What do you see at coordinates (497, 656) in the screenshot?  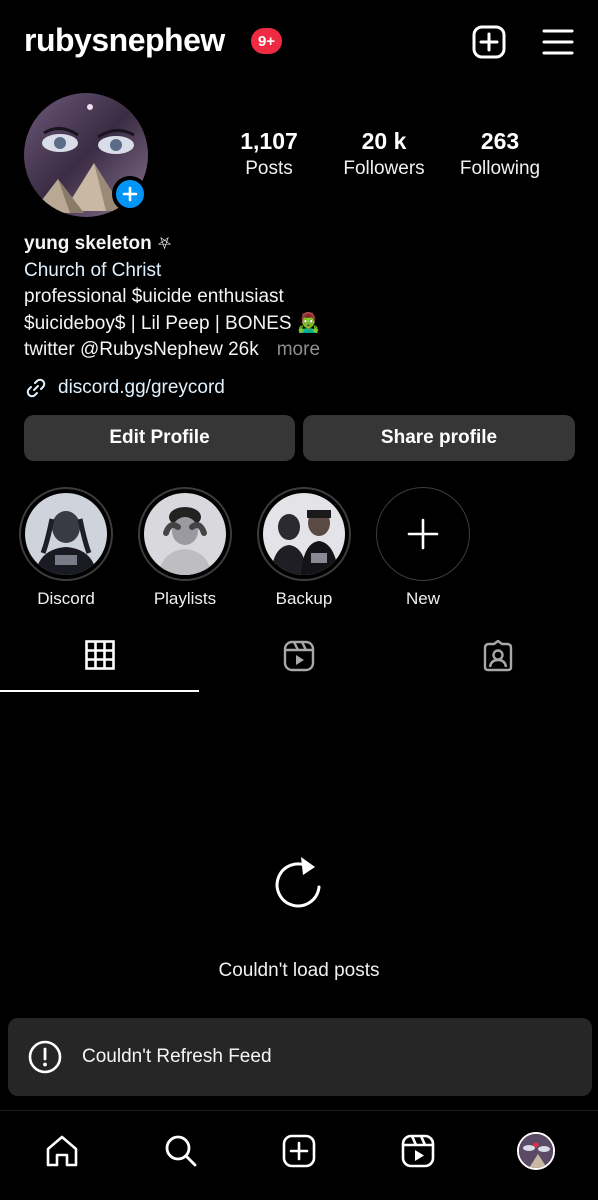 I see `tagged-icon` at bounding box center [497, 656].